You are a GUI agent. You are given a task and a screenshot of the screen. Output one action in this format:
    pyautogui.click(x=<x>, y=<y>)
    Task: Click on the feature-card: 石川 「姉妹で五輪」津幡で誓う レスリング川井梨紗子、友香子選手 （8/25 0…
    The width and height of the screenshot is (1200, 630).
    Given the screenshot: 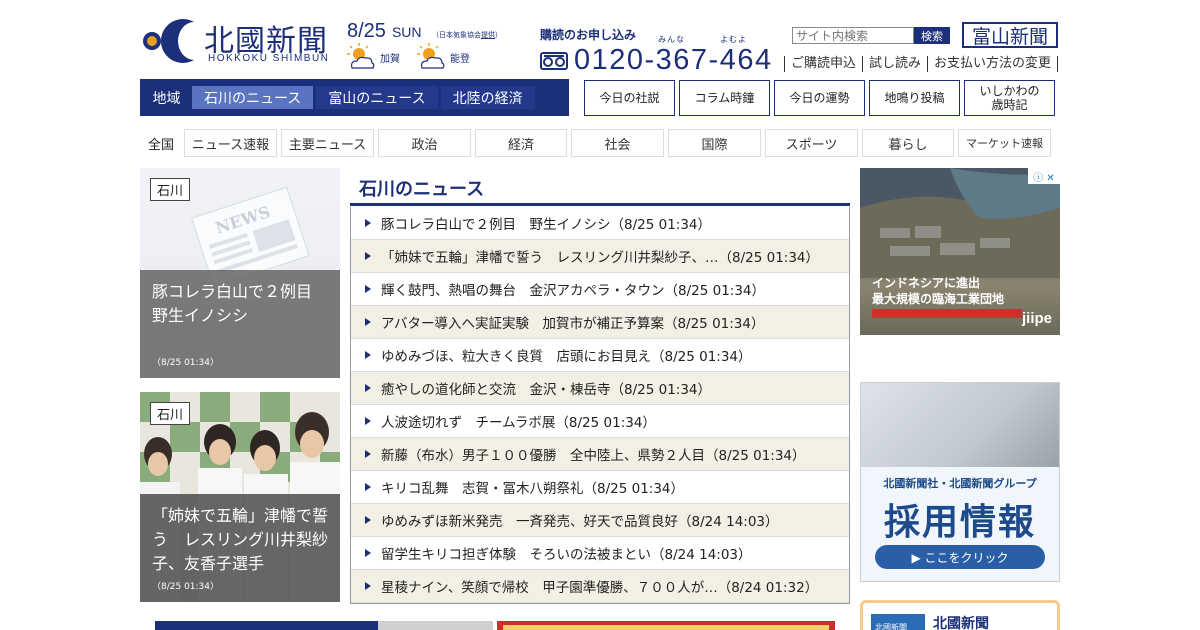 What is the action you would take?
    pyautogui.click(x=240, y=497)
    